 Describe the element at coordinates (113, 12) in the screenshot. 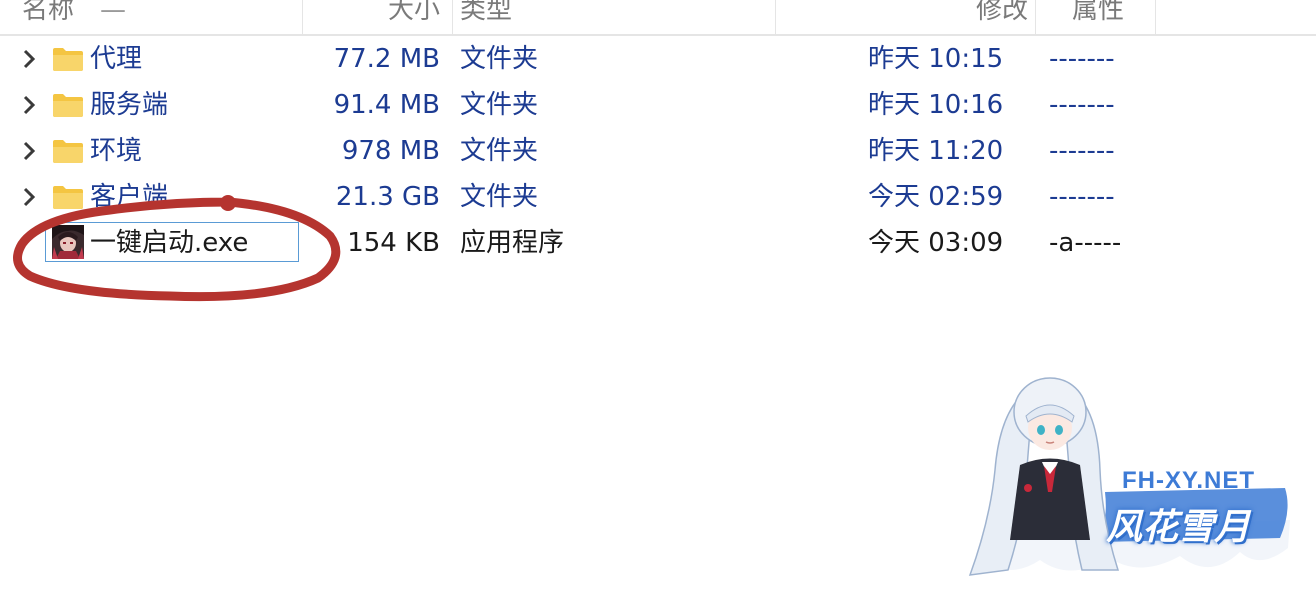

I see `sort-indicator-icon: —` at that location.